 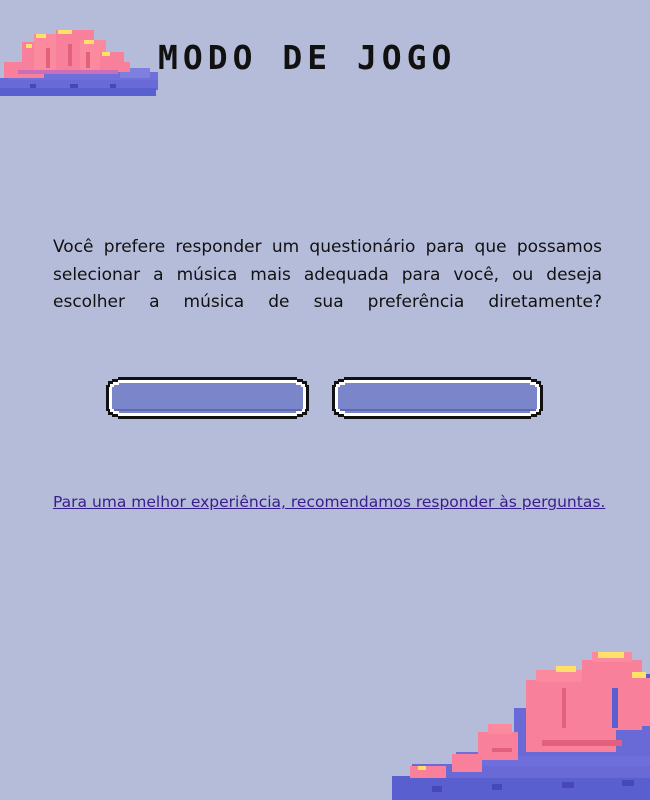 What do you see at coordinates (307, 57) in the screenshot?
I see `page-title: MODO DE JOGO` at bounding box center [307, 57].